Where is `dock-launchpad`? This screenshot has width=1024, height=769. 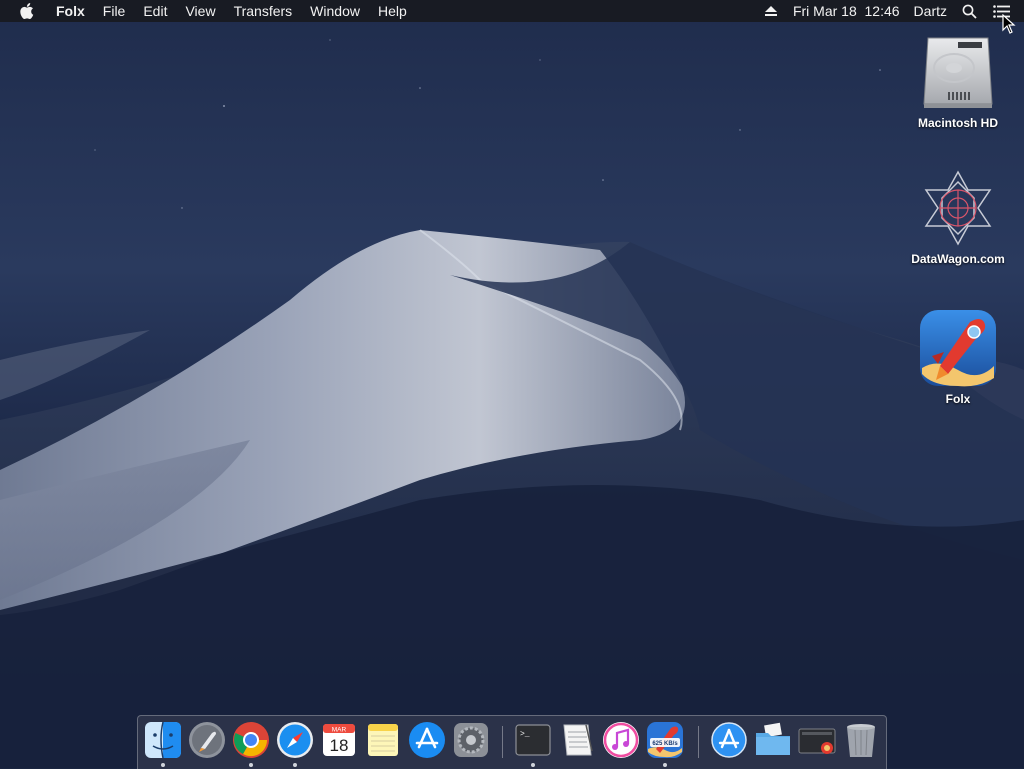 dock-launchpad is located at coordinates (207, 740).